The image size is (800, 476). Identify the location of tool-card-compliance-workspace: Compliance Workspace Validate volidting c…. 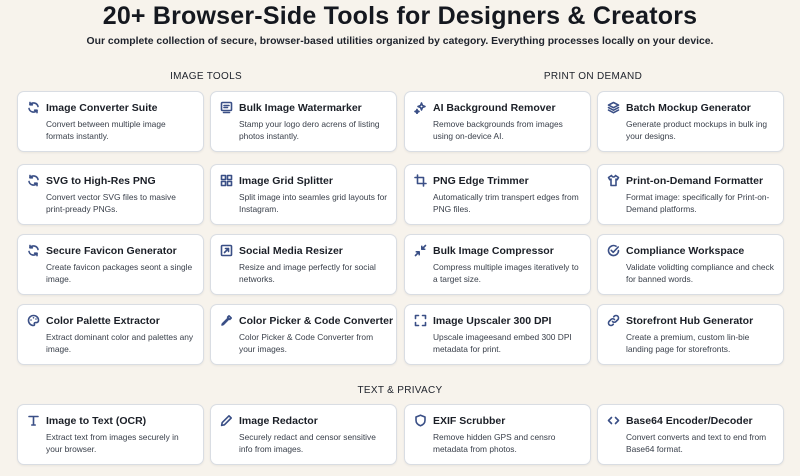
(690, 264).